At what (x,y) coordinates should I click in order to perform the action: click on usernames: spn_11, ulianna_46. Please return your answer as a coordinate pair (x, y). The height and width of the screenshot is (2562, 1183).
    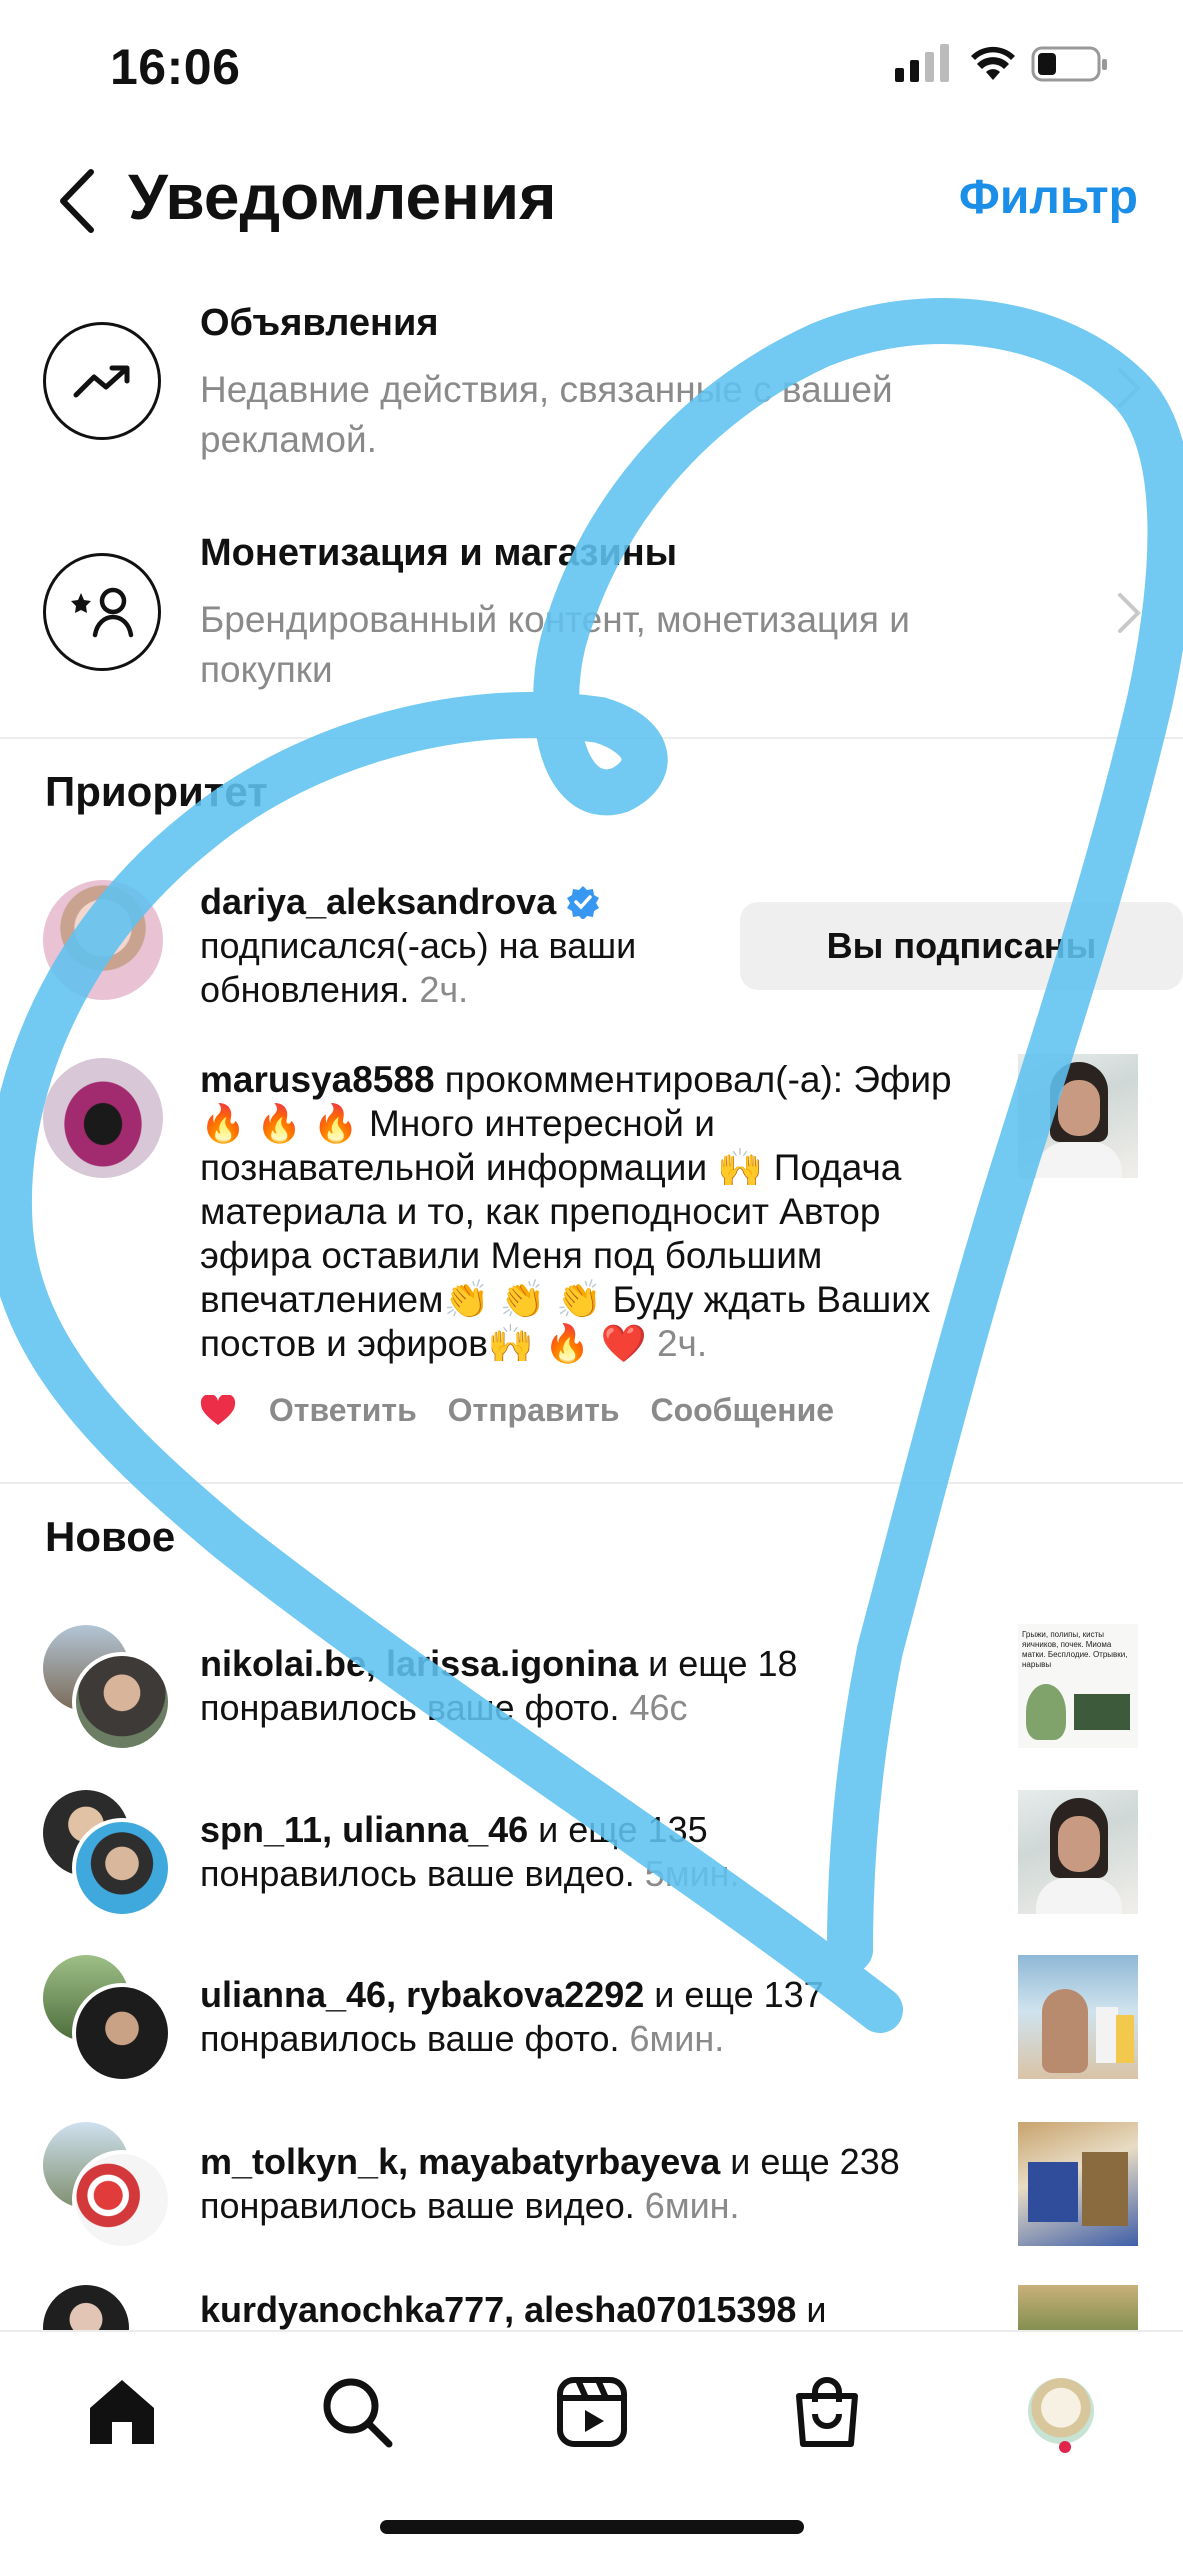
    Looking at the image, I should click on (364, 1829).